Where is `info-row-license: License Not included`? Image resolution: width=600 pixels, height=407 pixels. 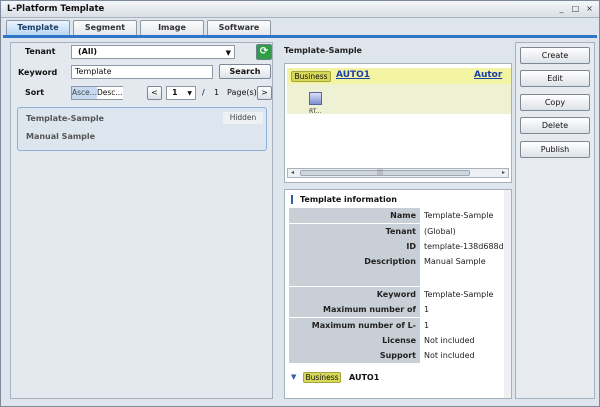
info-row-license: License Not included is located at coordinates (400, 340).